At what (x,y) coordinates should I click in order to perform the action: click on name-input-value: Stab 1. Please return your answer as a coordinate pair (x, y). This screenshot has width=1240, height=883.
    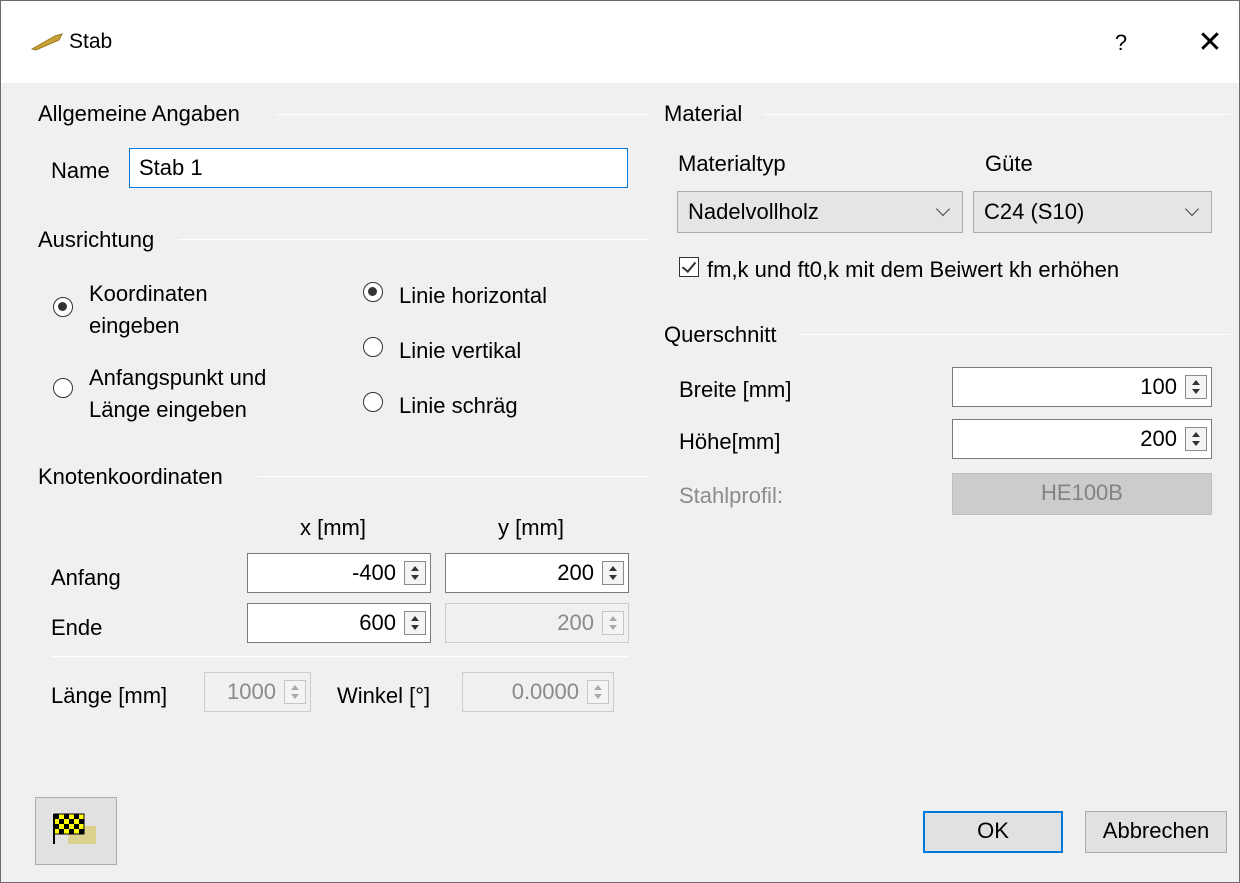
    Looking at the image, I should click on (171, 167).